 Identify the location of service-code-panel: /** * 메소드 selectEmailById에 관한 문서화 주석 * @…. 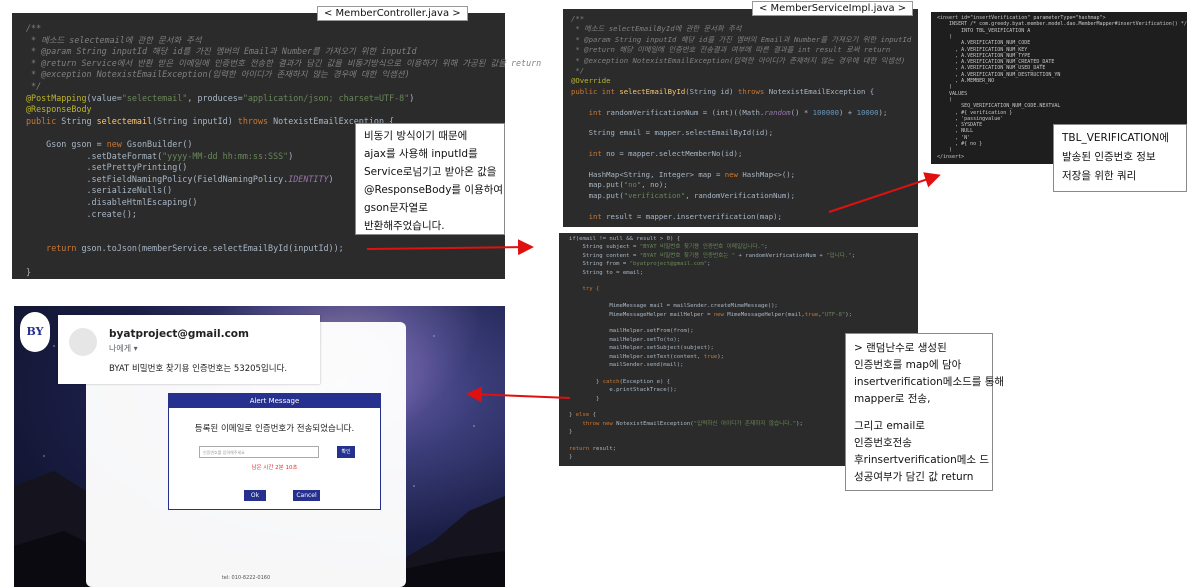
(740, 118).